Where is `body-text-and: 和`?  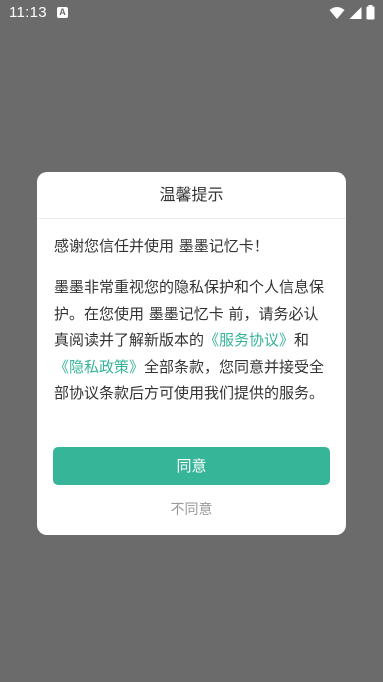
body-text-and: 和 is located at coordinates (302, 340).